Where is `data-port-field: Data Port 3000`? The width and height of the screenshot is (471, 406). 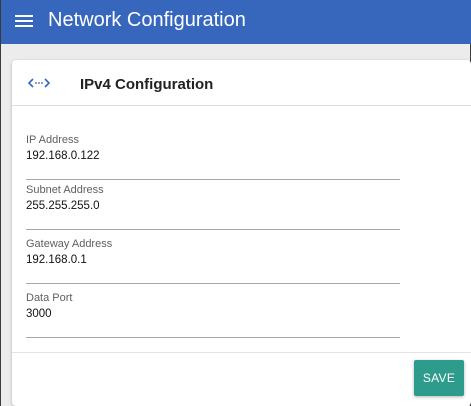
data-port-field: Data Port 3000 is located at coordinates (213, 315).